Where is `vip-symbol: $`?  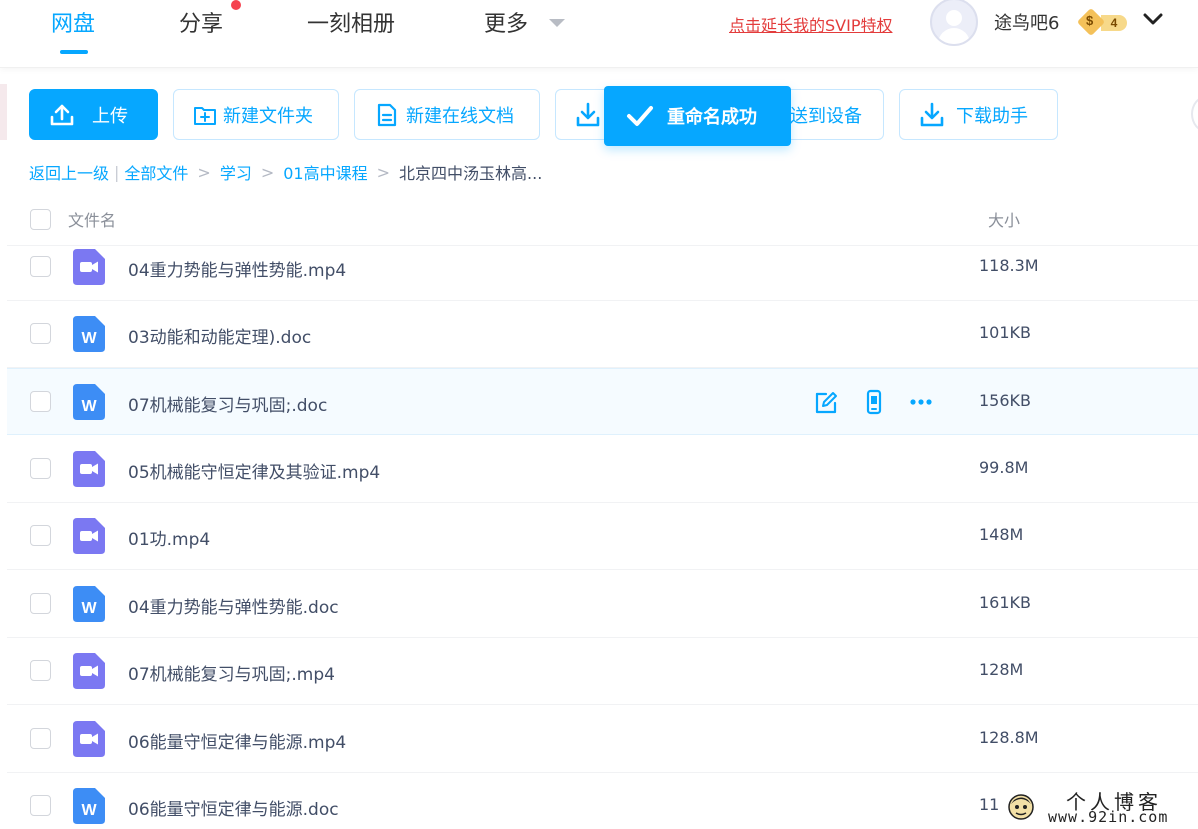 vip-symbol: $ is located at coordinates (1090, 20).